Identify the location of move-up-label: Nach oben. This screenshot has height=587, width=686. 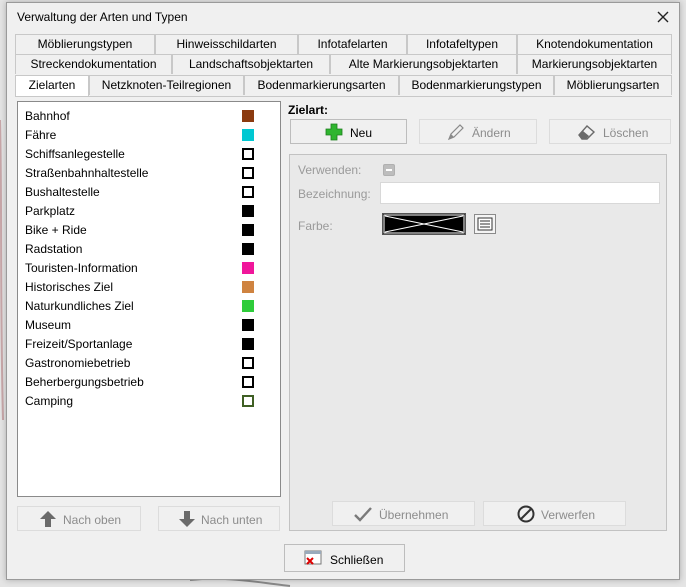
(92, 520).